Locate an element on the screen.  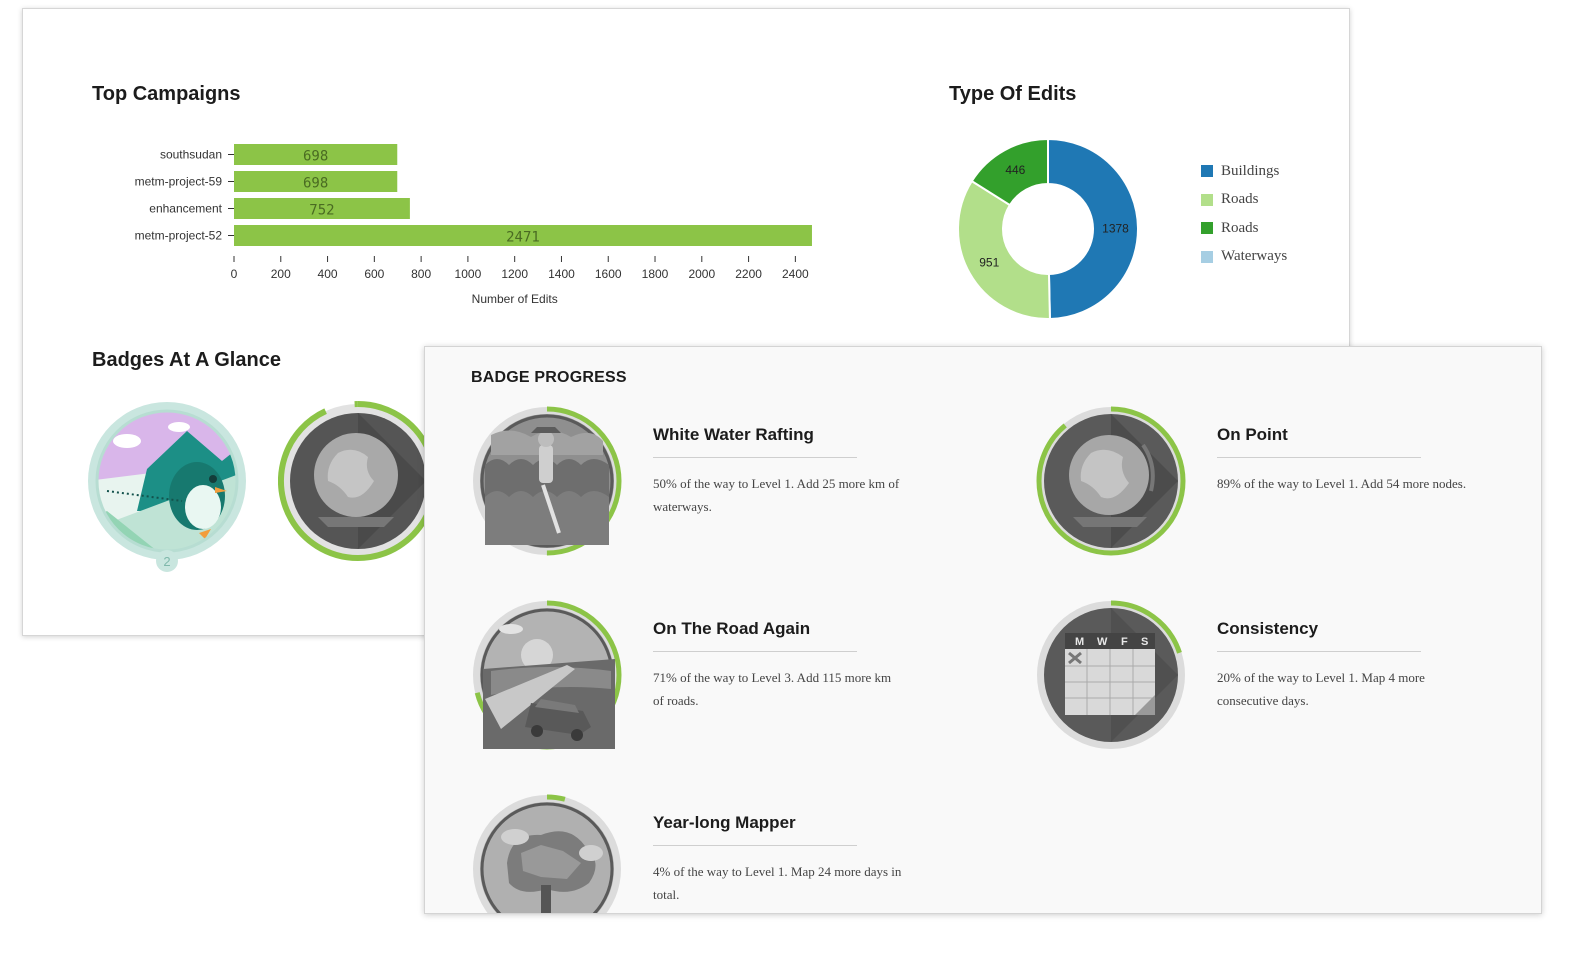
bar-row: southsudan 698 is located at coordinates (279, 154).